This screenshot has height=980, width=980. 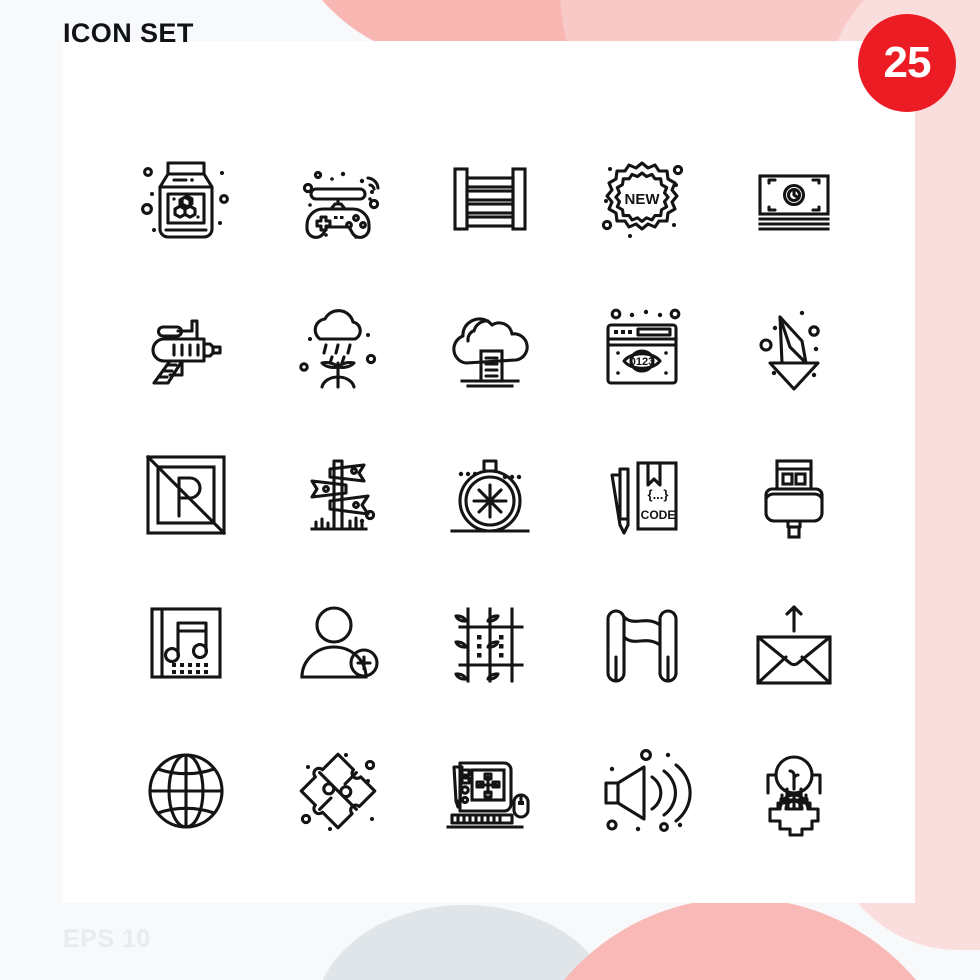 I want to click on wireless-gamepad-icon, so click(x=338, y=199).